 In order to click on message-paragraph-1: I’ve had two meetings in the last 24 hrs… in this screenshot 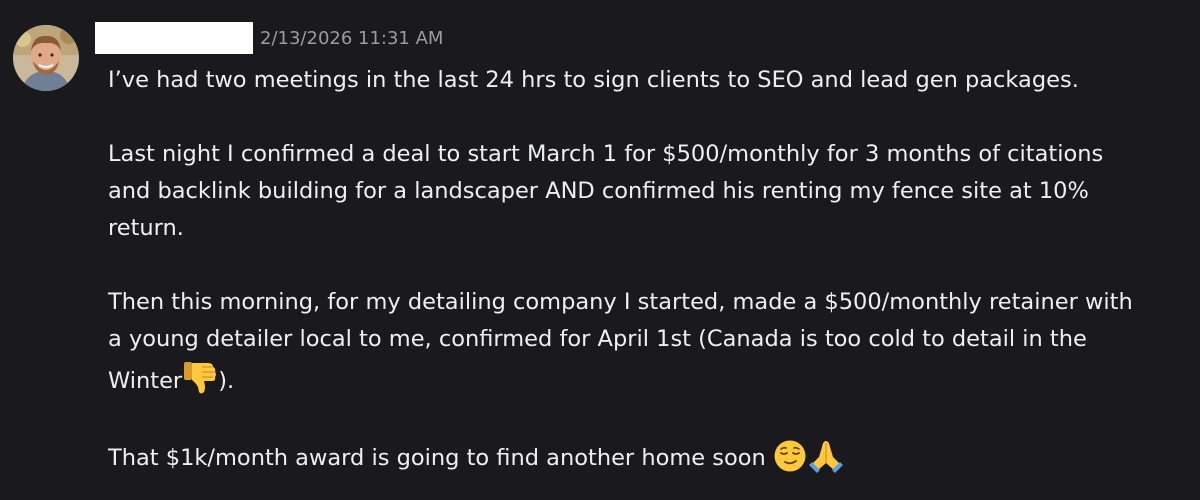, I will do `click(593, 80)`.